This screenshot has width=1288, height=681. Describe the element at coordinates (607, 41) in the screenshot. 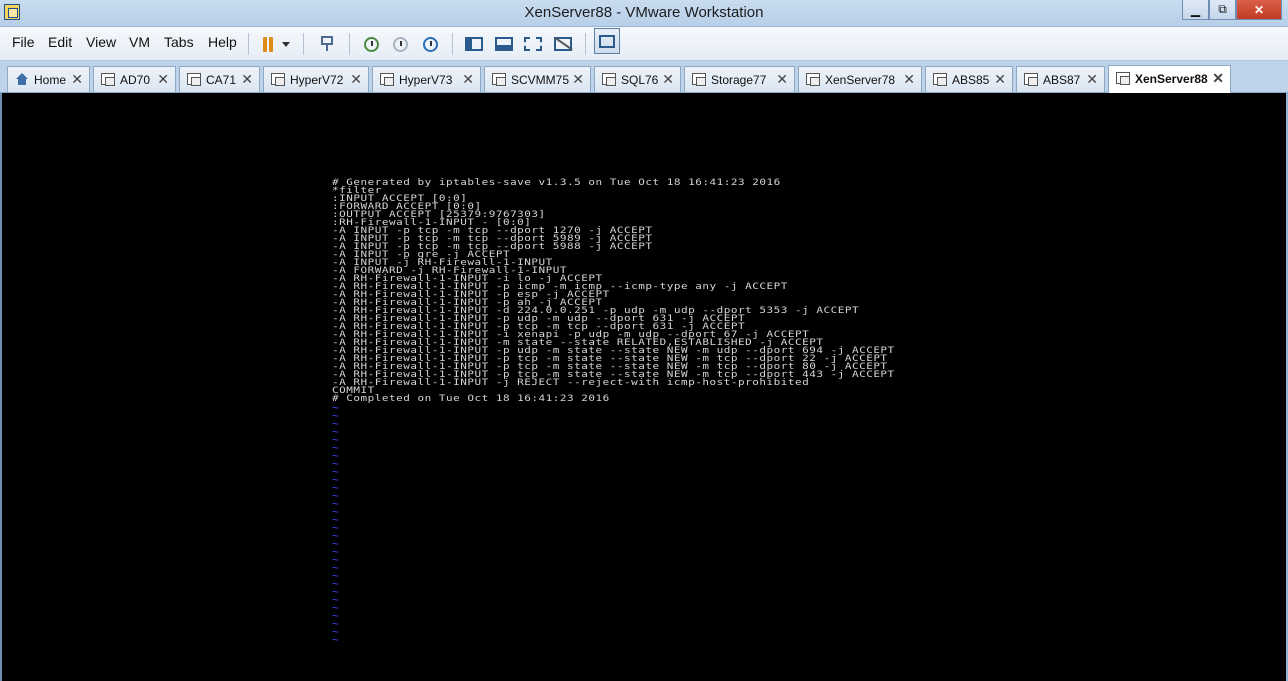

I see `console-view-icon` at that location.